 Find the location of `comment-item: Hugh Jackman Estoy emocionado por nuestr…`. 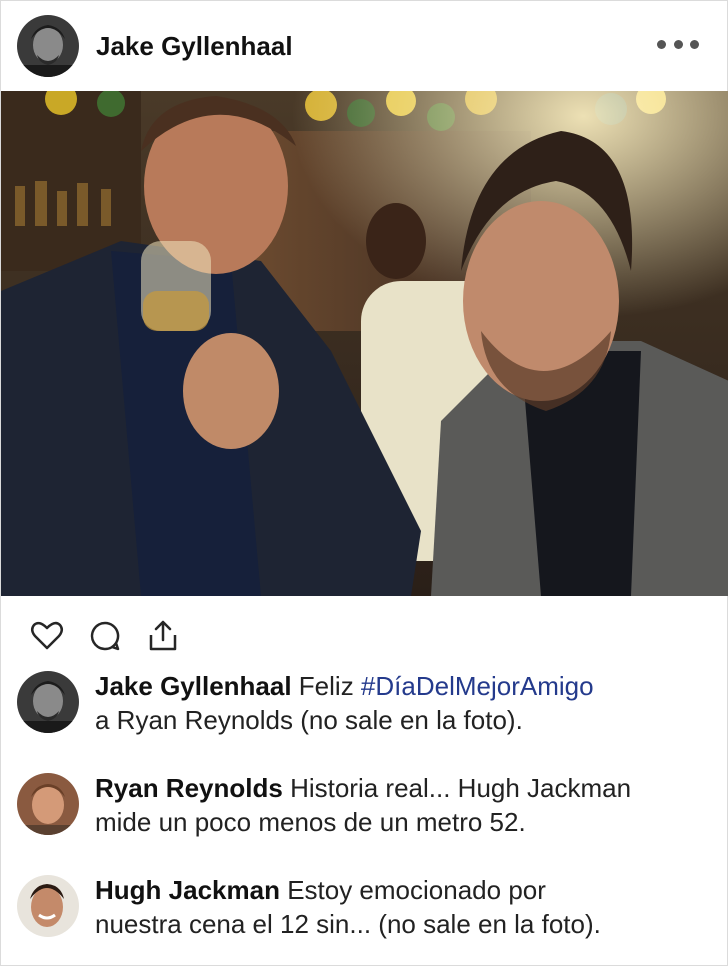

comment-item: Hugh Jackman Estoy emocionado por nuestr… is located at coordinates (362, 907).